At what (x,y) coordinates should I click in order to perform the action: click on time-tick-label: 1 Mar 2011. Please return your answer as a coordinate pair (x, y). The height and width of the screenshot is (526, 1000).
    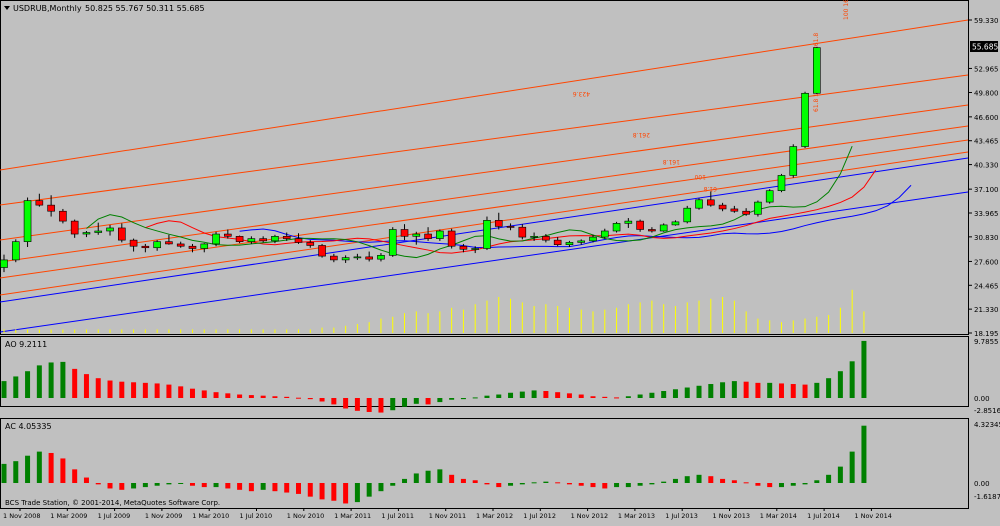
    Looking at the image, I should click on (352, 516).